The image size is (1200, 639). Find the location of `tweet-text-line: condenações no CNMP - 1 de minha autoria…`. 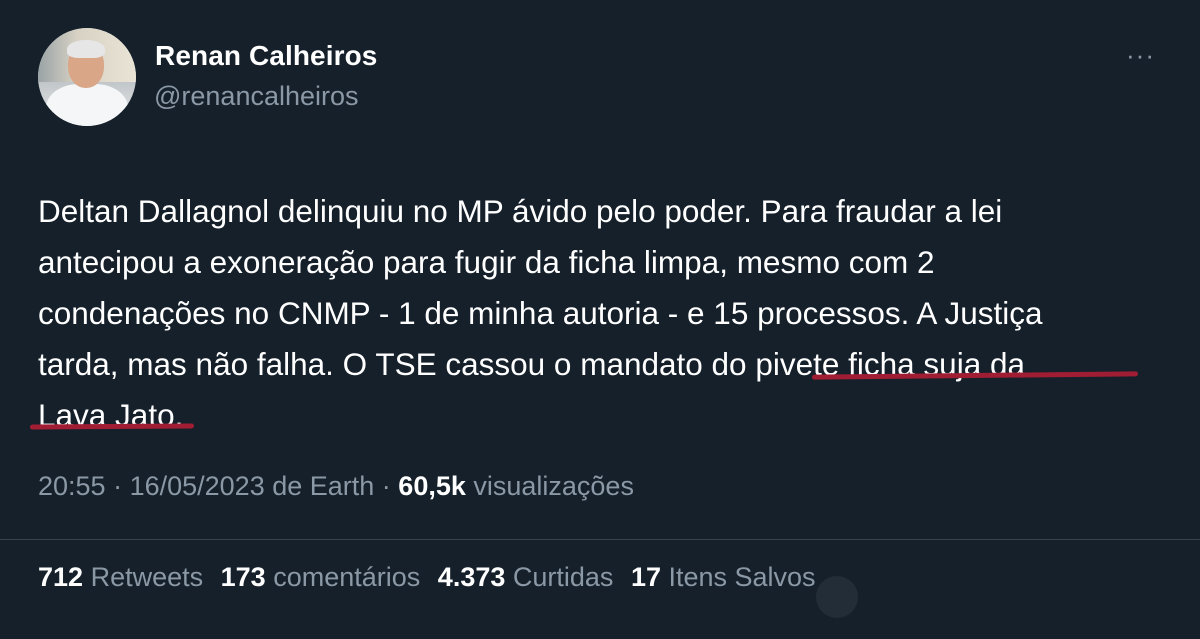

tweet-text-line: condenações no CNMP - 1 de minha autoria… is located at coordinates (540, 313).